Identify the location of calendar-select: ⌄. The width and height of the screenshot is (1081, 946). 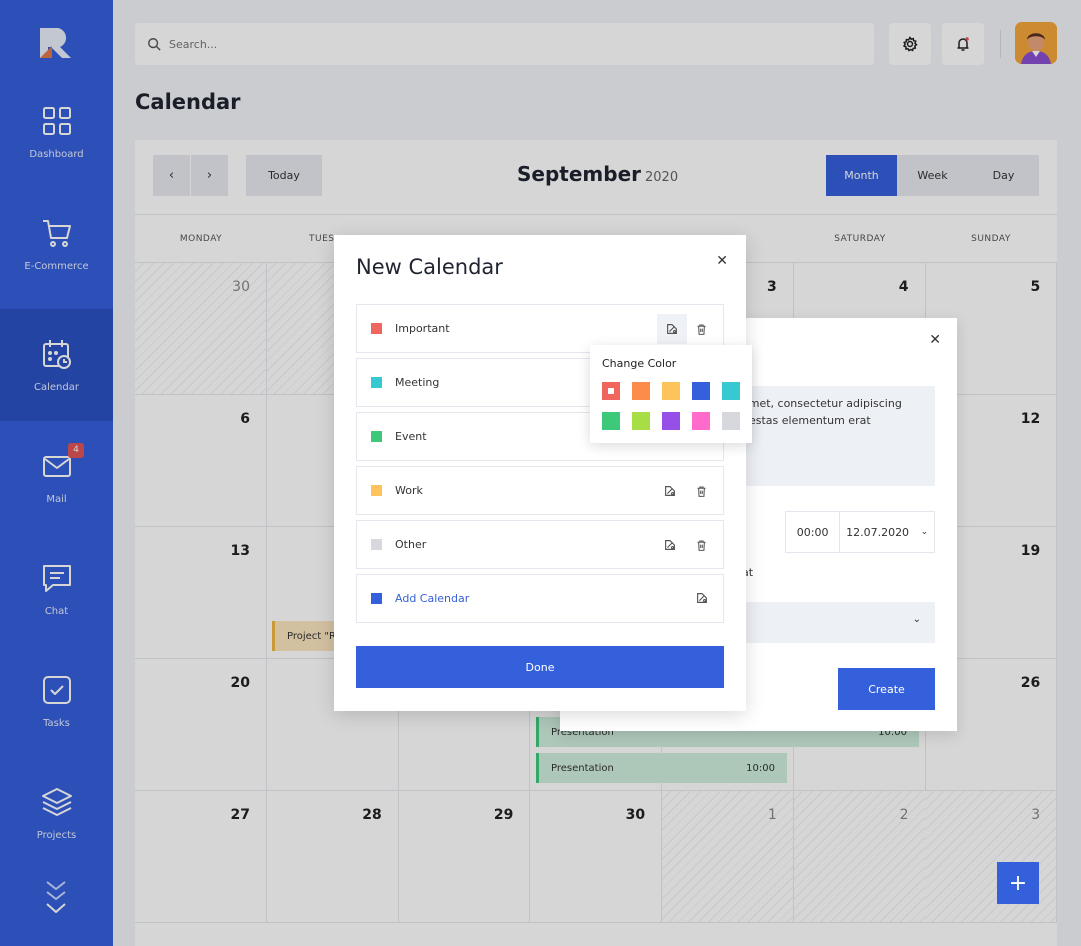
(832, 622).